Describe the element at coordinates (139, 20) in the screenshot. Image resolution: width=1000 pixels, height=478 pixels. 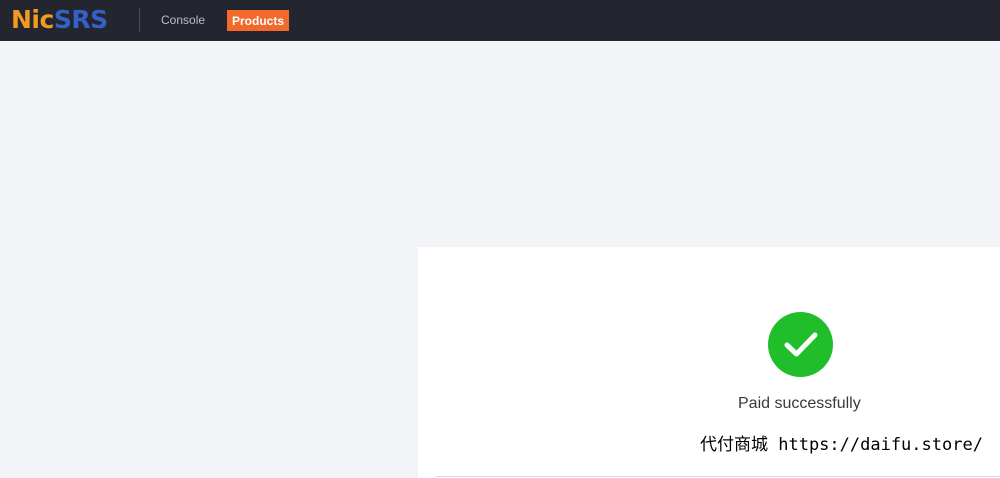
I see `nav-divider` at that location.